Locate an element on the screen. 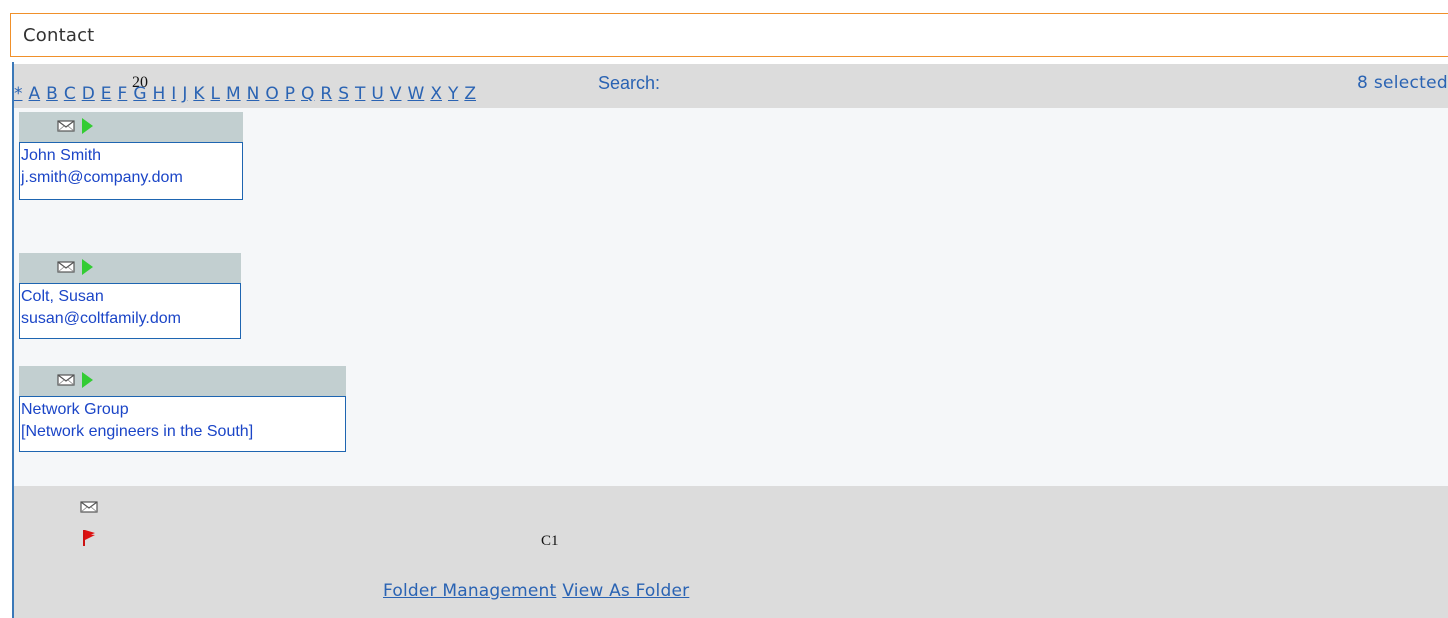 This screenshot has height=618, width=1448. view-as-folder-link: View As Folder is located at coordinates (625, 591).